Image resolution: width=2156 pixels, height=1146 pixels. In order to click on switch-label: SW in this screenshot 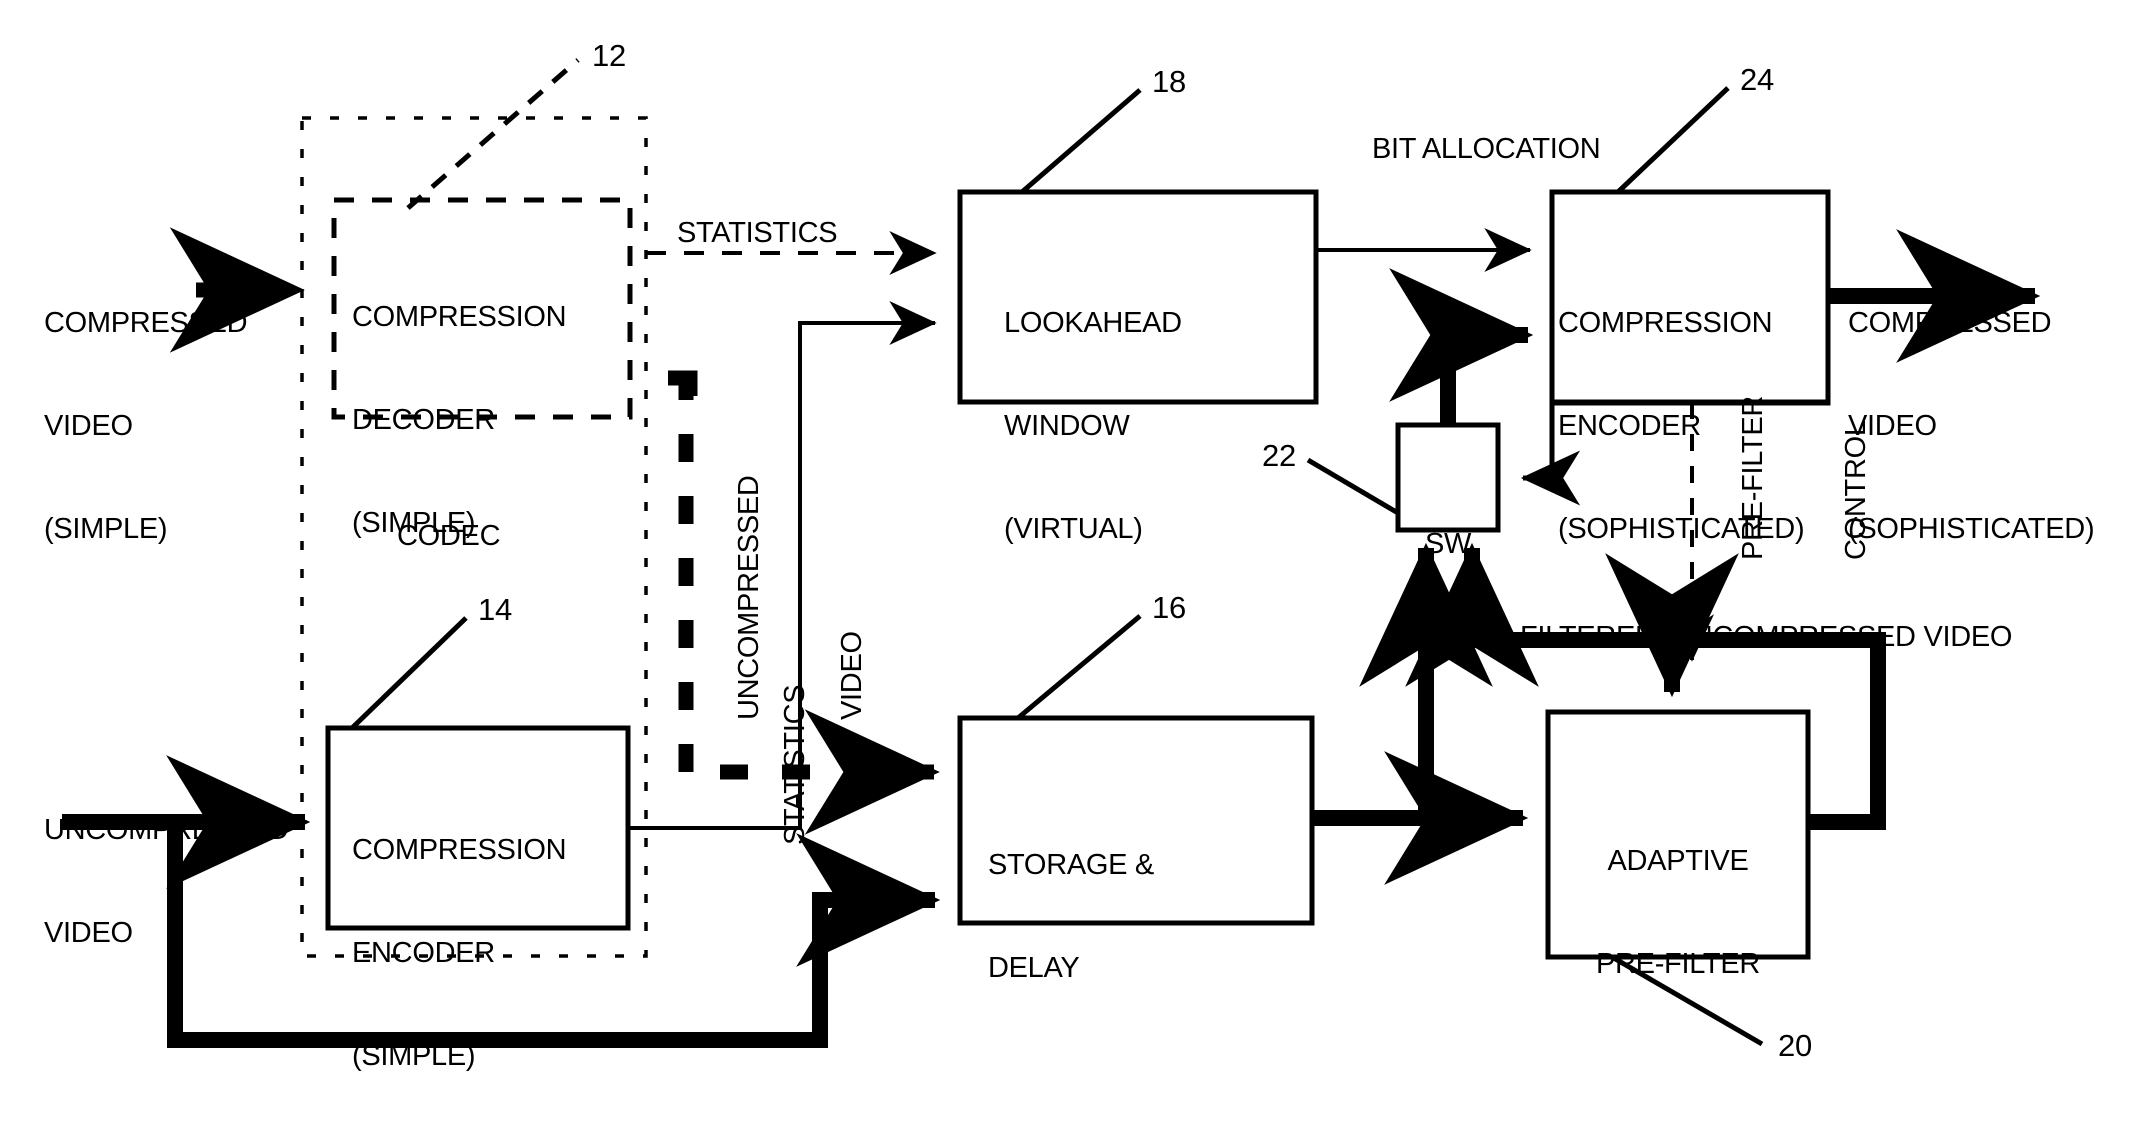, I will do `click(1448, 544)`.